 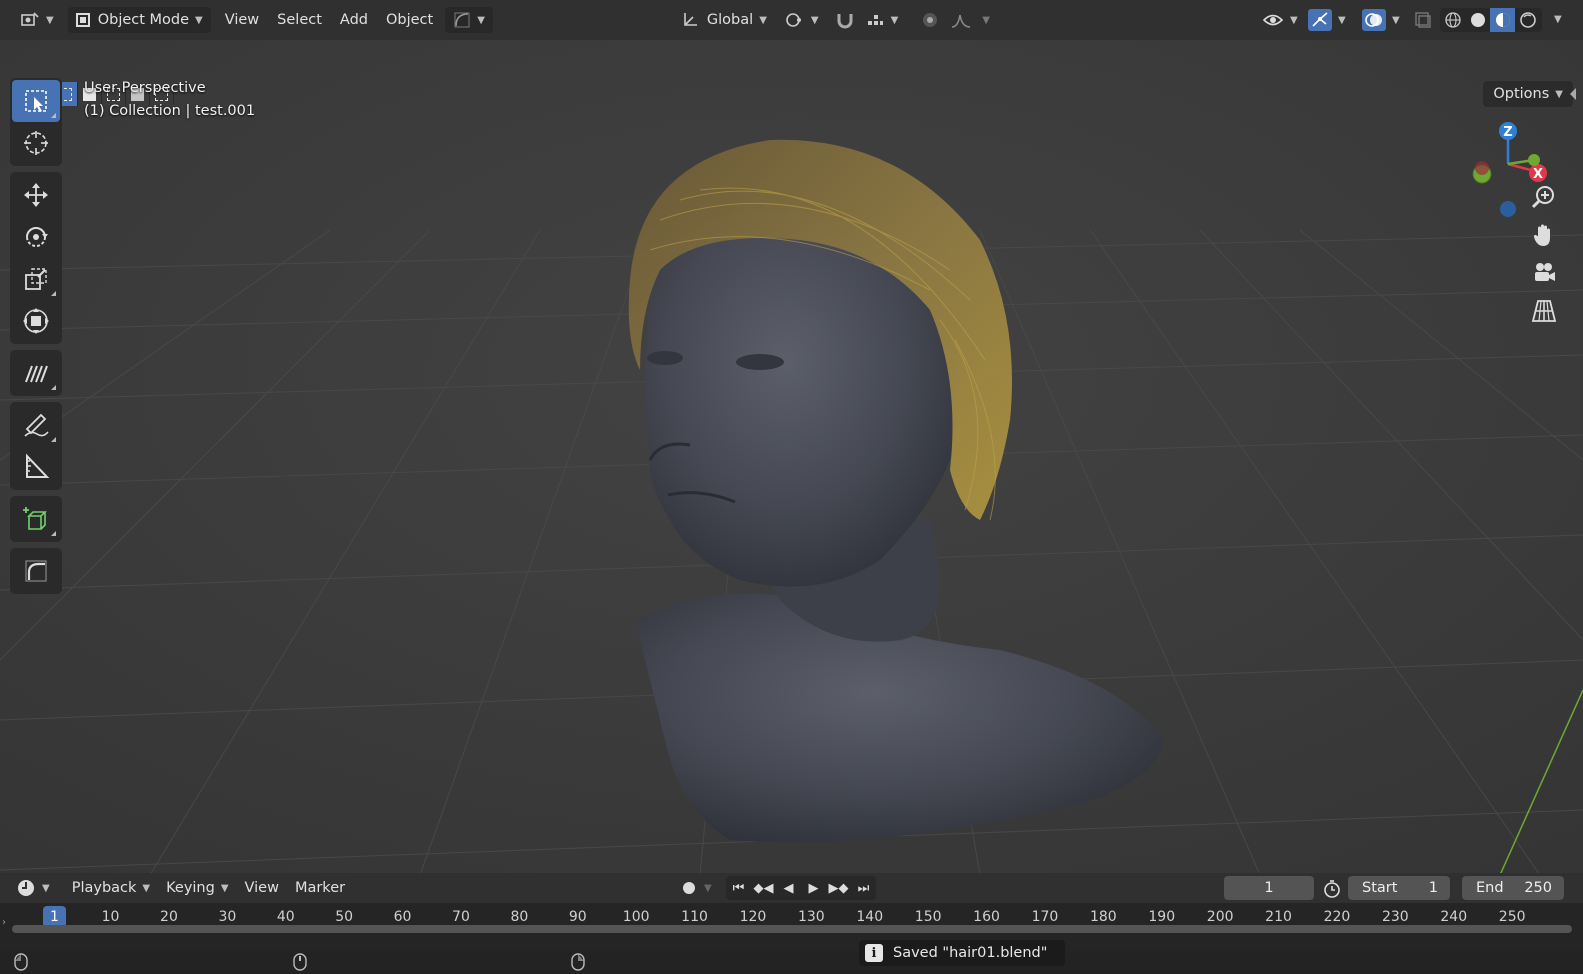 What do you see at coordinates (37, 20) in the screenshot?
I see `editor-type-button: ▼` at bounding box center [37, 20].